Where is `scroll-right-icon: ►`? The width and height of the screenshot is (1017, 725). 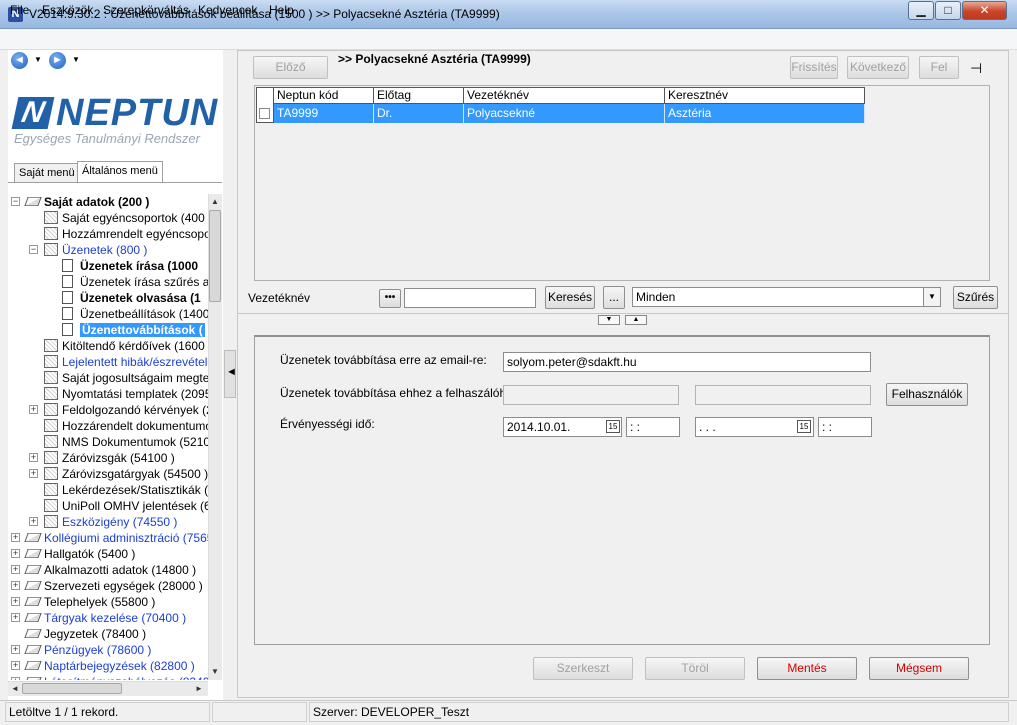
scroll-right-icon: ► is located at coordinates (199, 688).